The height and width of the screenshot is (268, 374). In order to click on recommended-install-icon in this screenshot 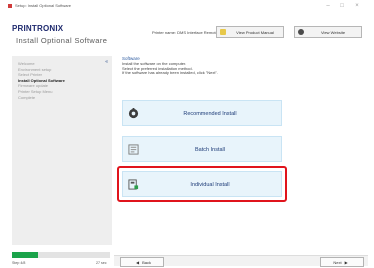, I will do `click(133, 113)`.